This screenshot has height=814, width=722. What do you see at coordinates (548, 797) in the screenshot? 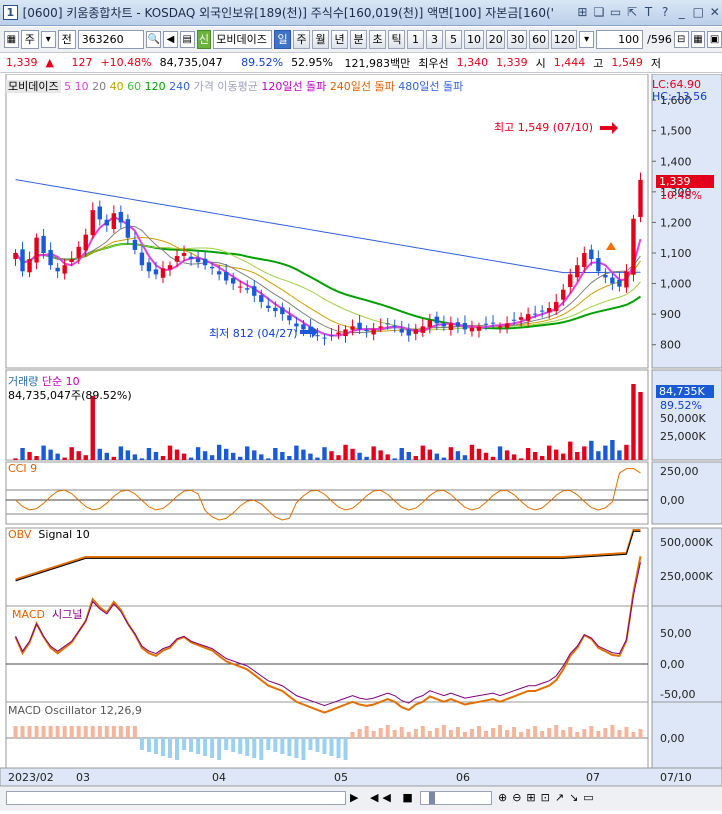
I see `chart-tools-icon: ⊕⊖⊞⊡↗↘▭` at bounding box center [548, 797].